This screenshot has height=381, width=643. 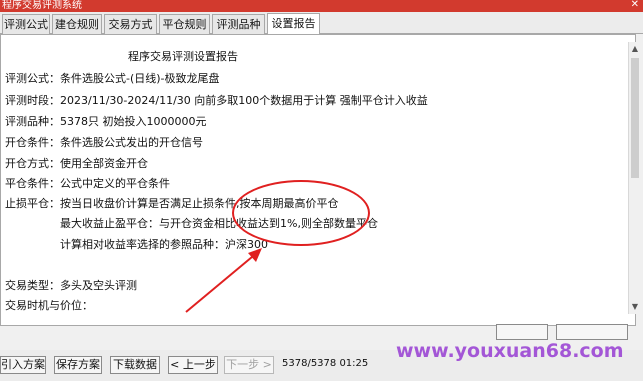 I want to click on save-scheme-button: 保存方案, so click(x=78, y=365).